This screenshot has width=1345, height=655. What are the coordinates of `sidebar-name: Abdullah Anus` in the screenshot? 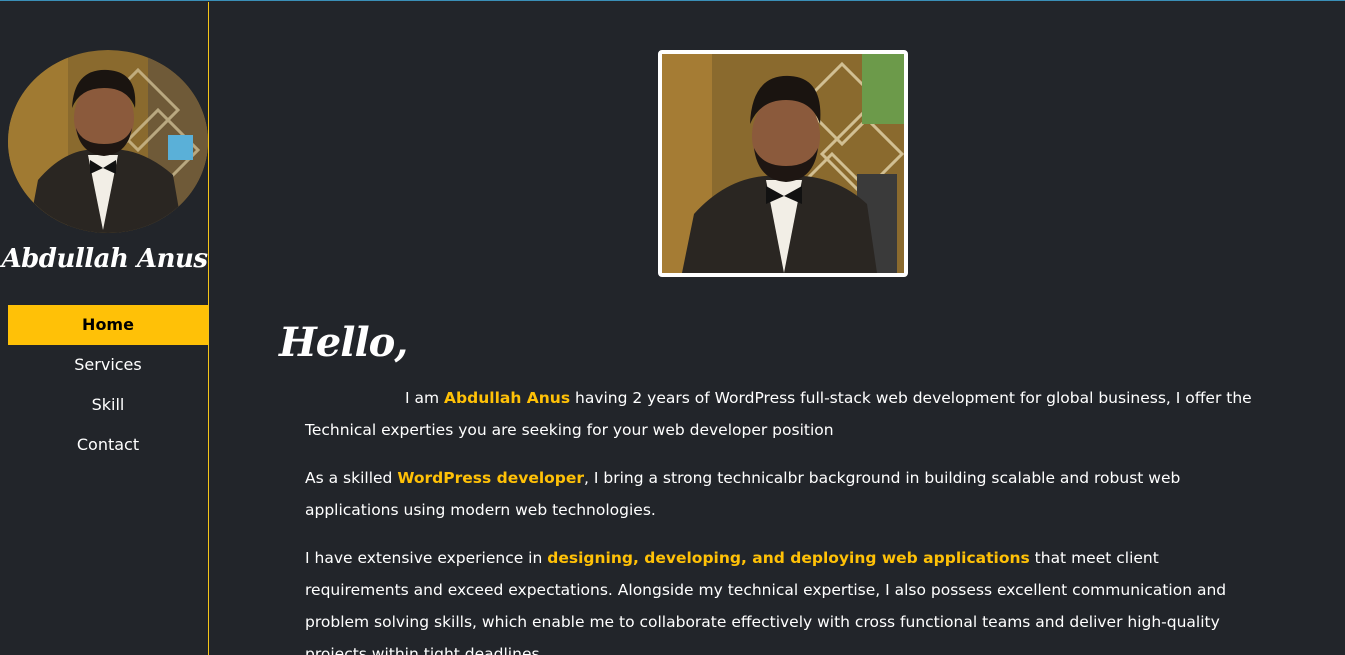 It's located at (104, 259).